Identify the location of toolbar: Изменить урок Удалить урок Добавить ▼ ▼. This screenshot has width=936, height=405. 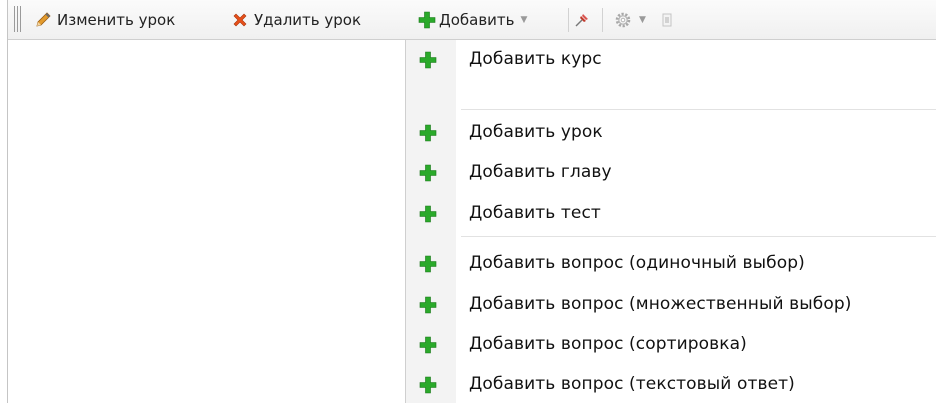
(472, 20).